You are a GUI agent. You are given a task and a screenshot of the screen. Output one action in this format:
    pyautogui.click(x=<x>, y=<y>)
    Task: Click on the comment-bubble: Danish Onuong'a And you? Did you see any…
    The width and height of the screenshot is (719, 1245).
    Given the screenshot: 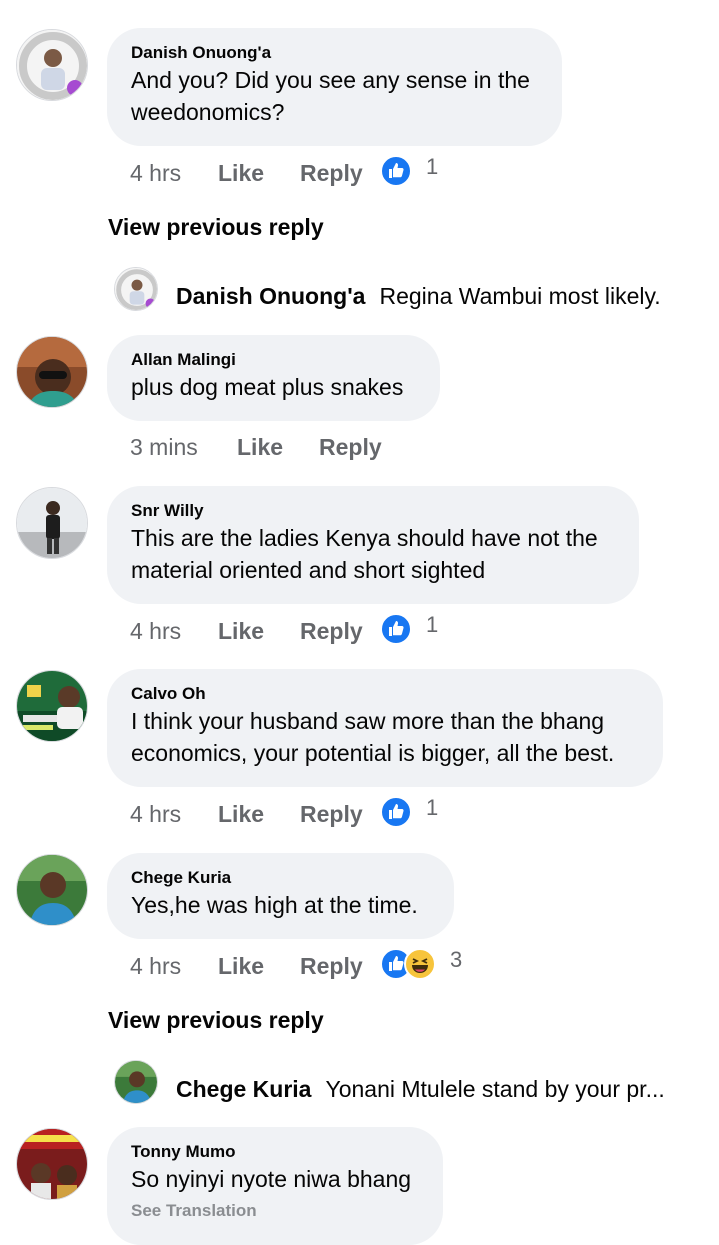 What is the action you would take?
    pyautogui.click(x=334, y=87)
    